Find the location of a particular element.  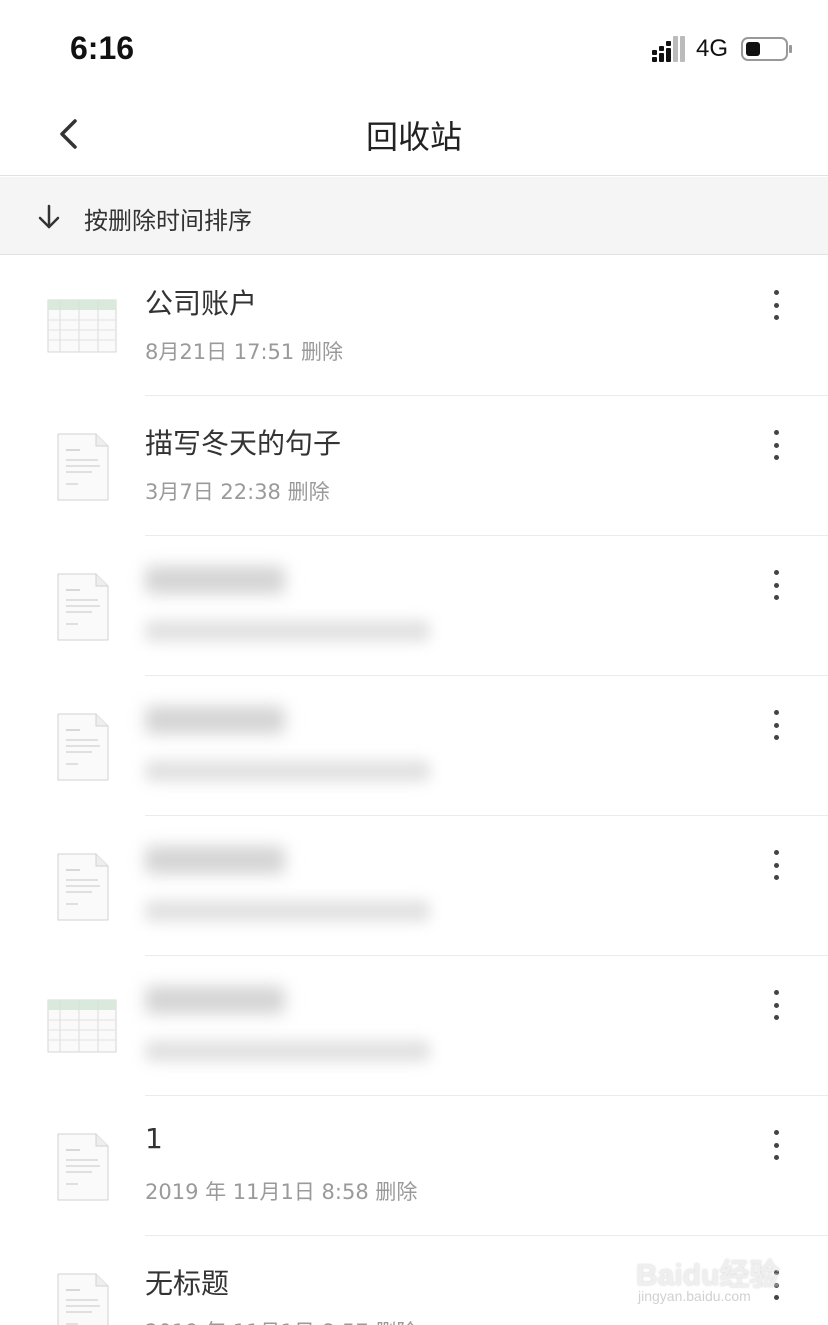

file-deleted-time: 8月21日 17:51 删除 is located at coordinates (244, 352).